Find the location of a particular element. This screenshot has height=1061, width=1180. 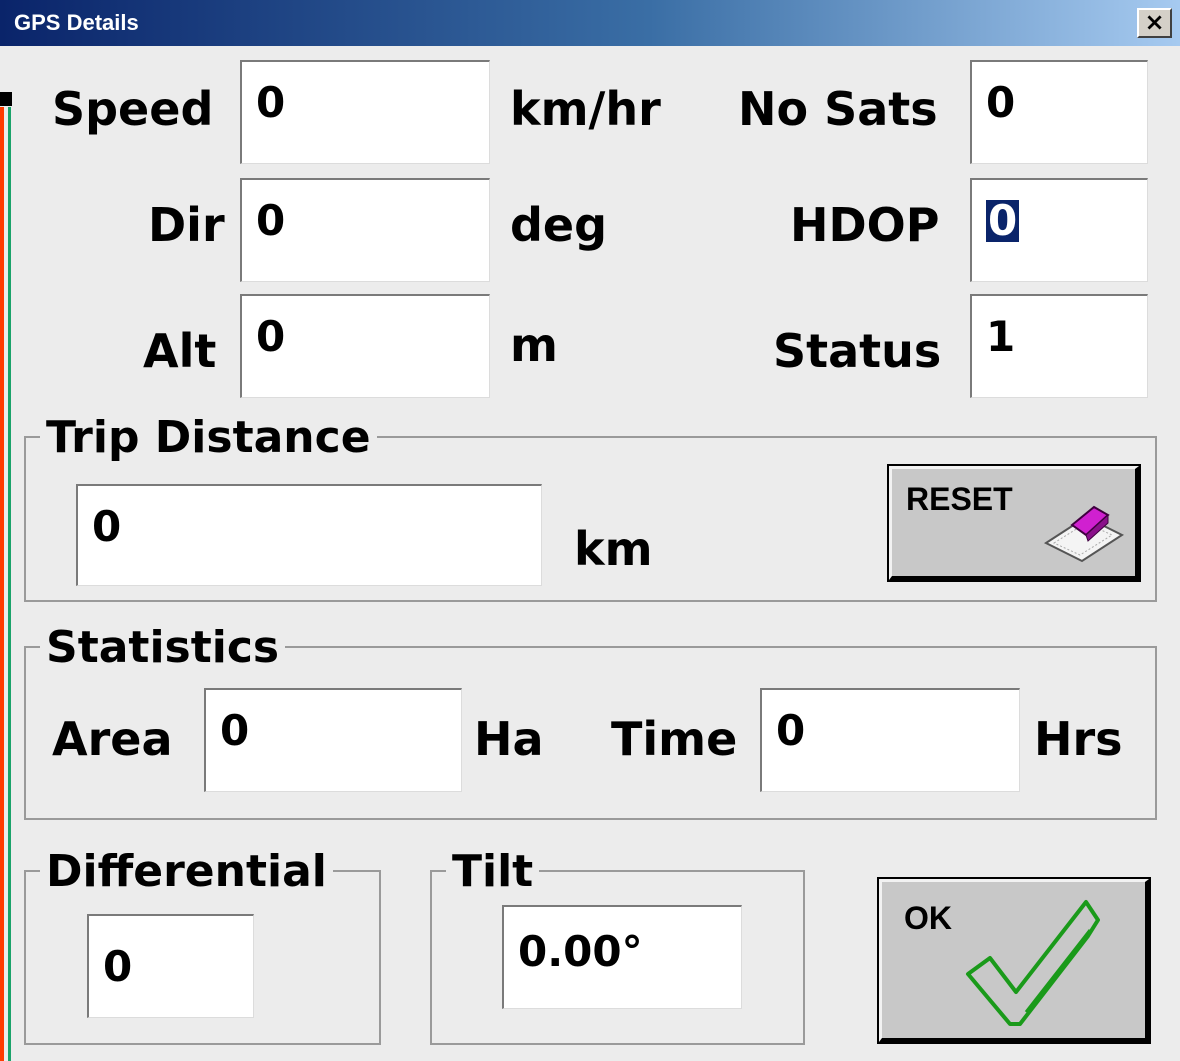

alt-label: Alt is located at coordinates (180, 351).